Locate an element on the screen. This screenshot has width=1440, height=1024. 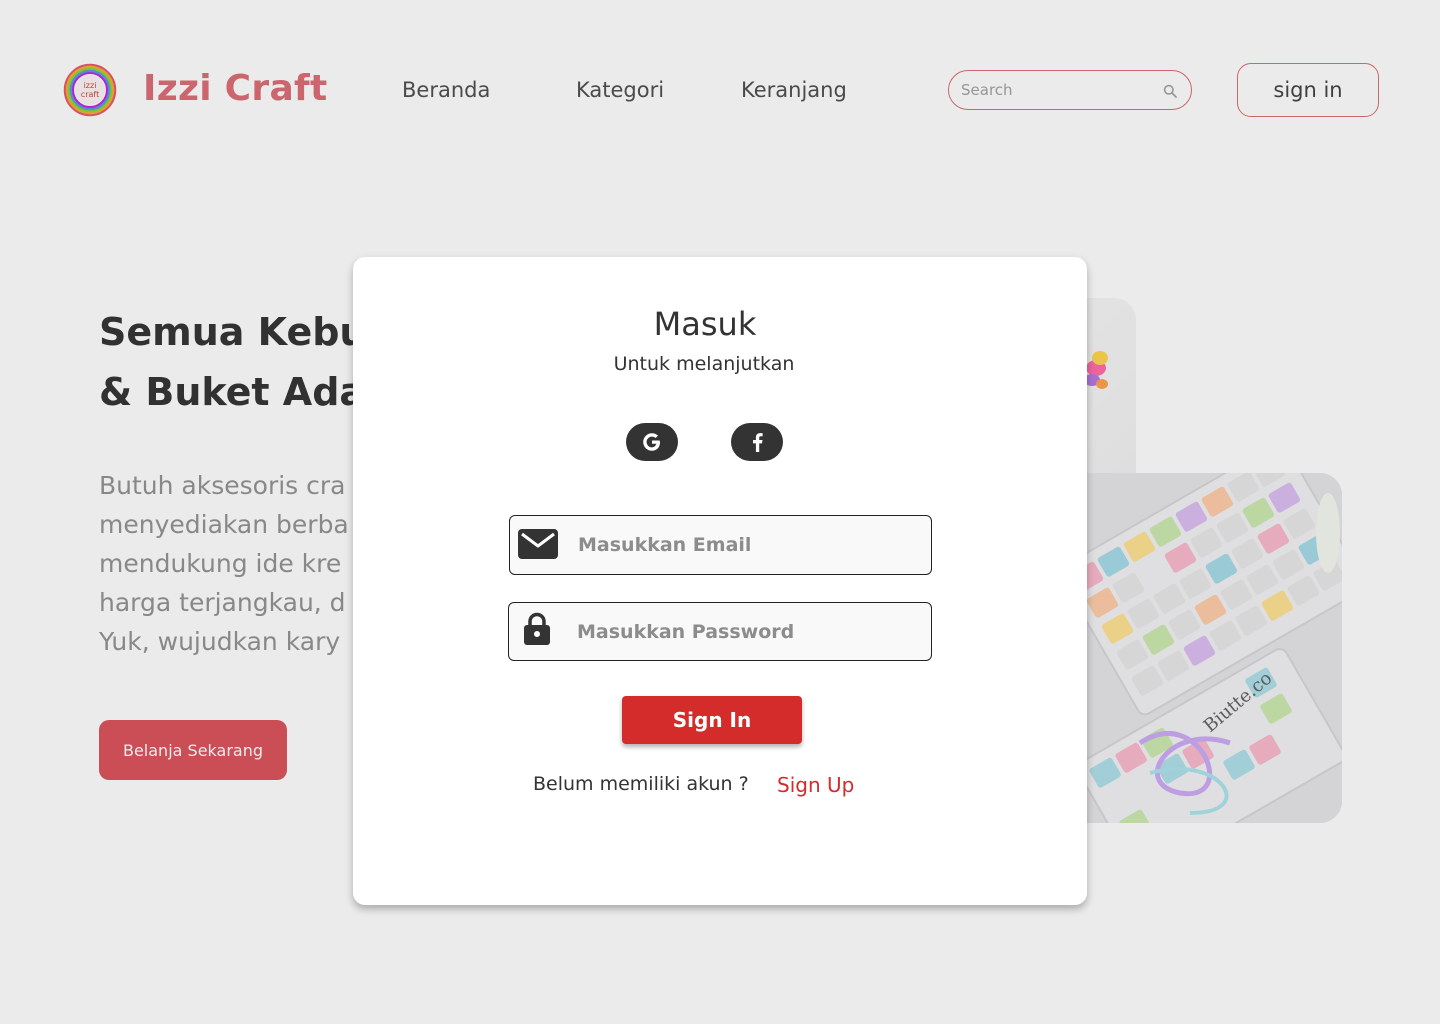
facebook-login-button is located at coordinates (757, 442).